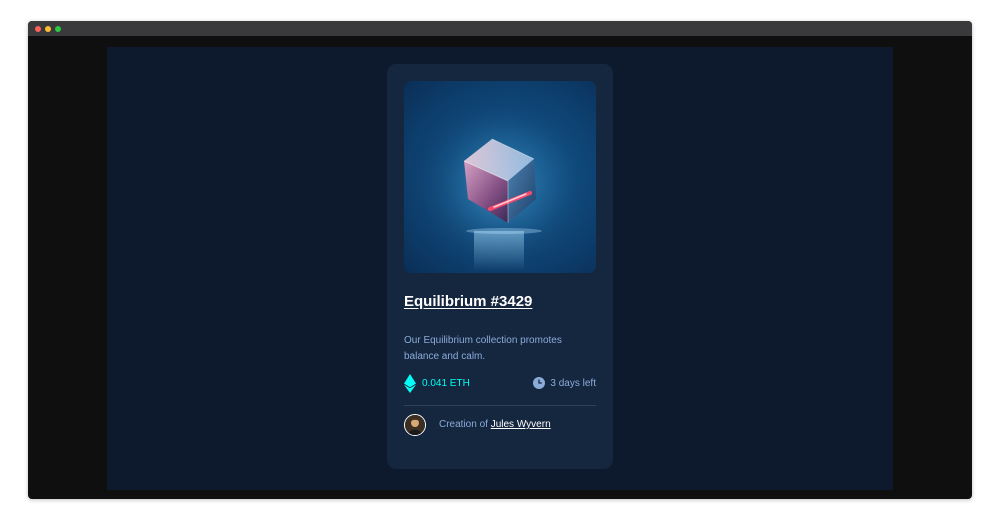 The height and width of the screenshot is (520, 1000). I want to click on price-value: 0.041 ETH, so click(446, 383).